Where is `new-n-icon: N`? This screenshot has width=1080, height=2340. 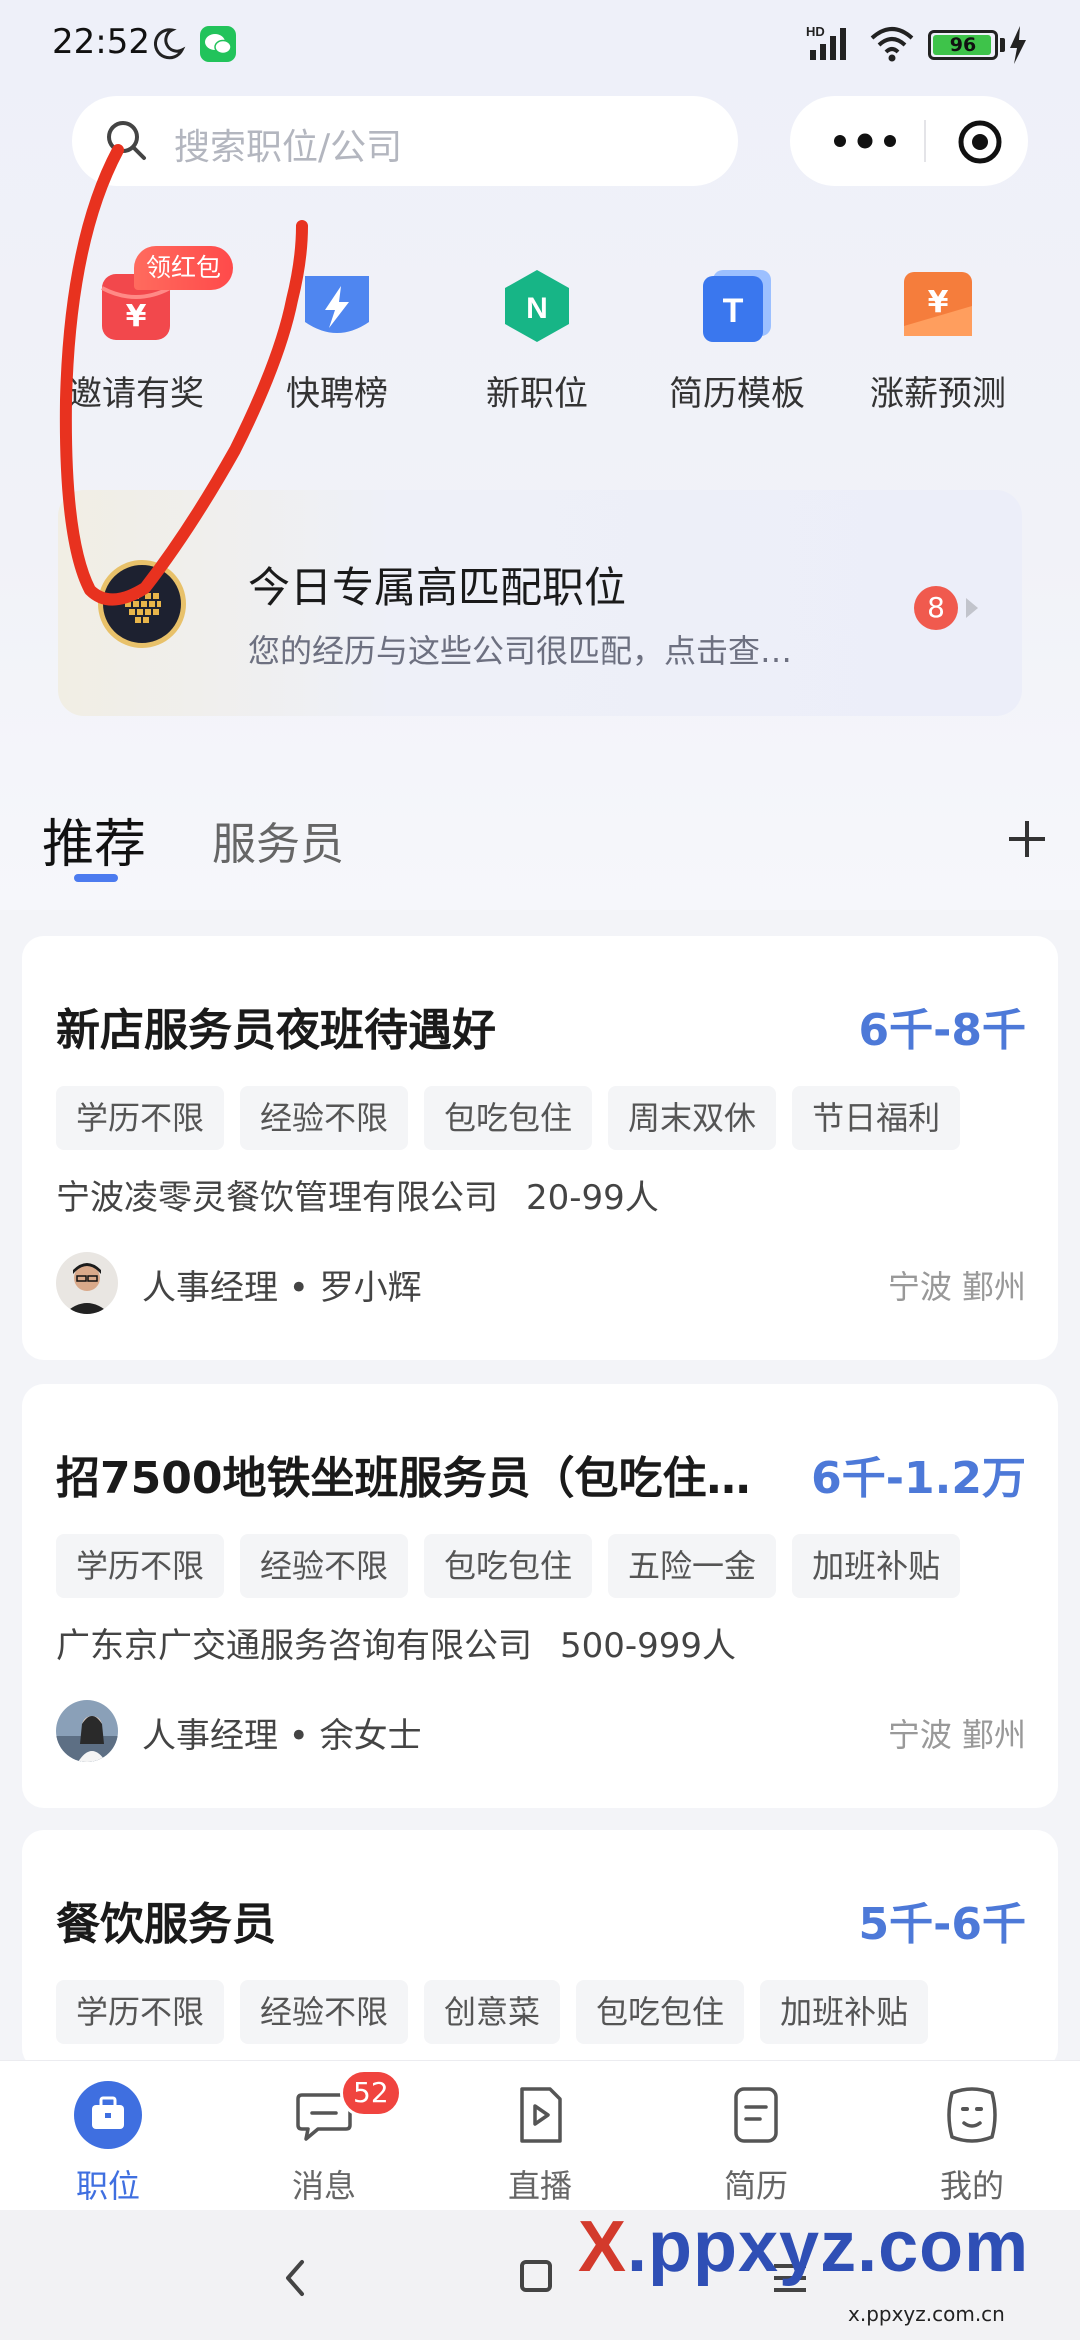
new-n-icon: N is located at coordinates (537, 306).